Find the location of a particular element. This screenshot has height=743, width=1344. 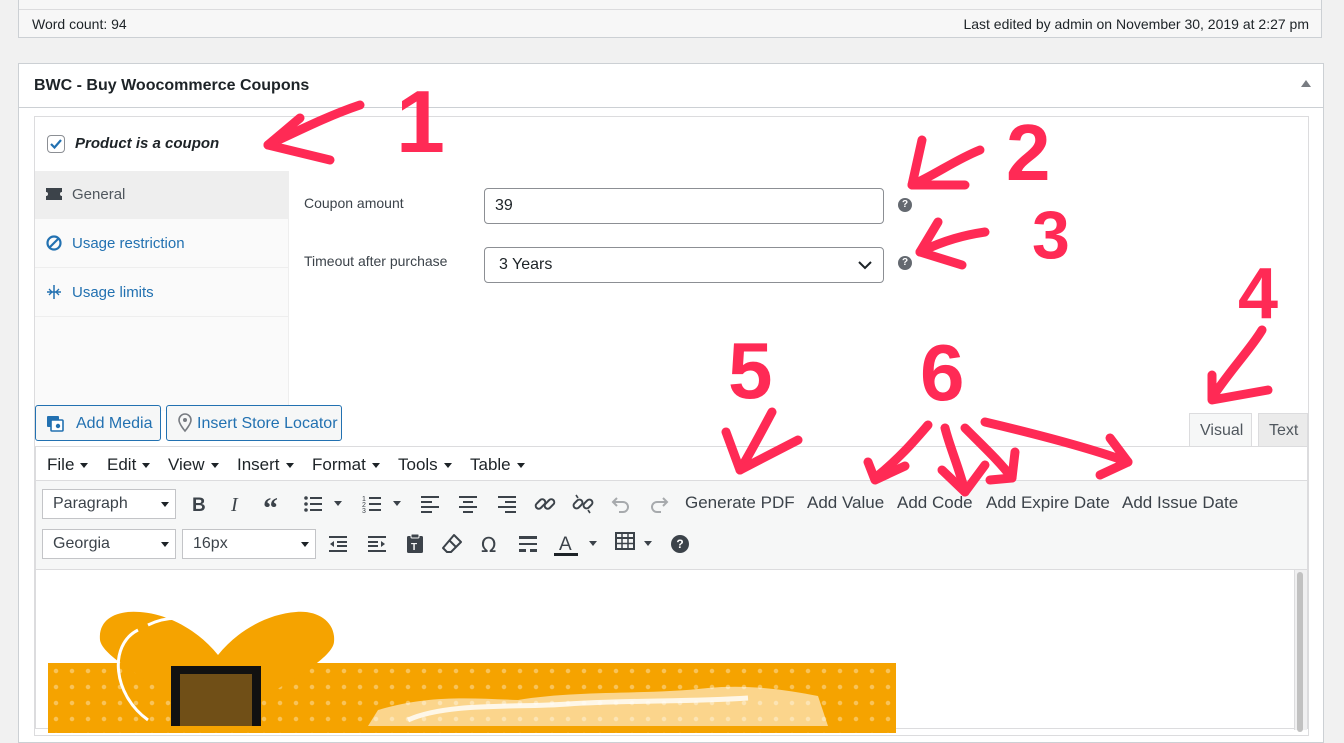

align-center-button is located at coordinates (468, 504).